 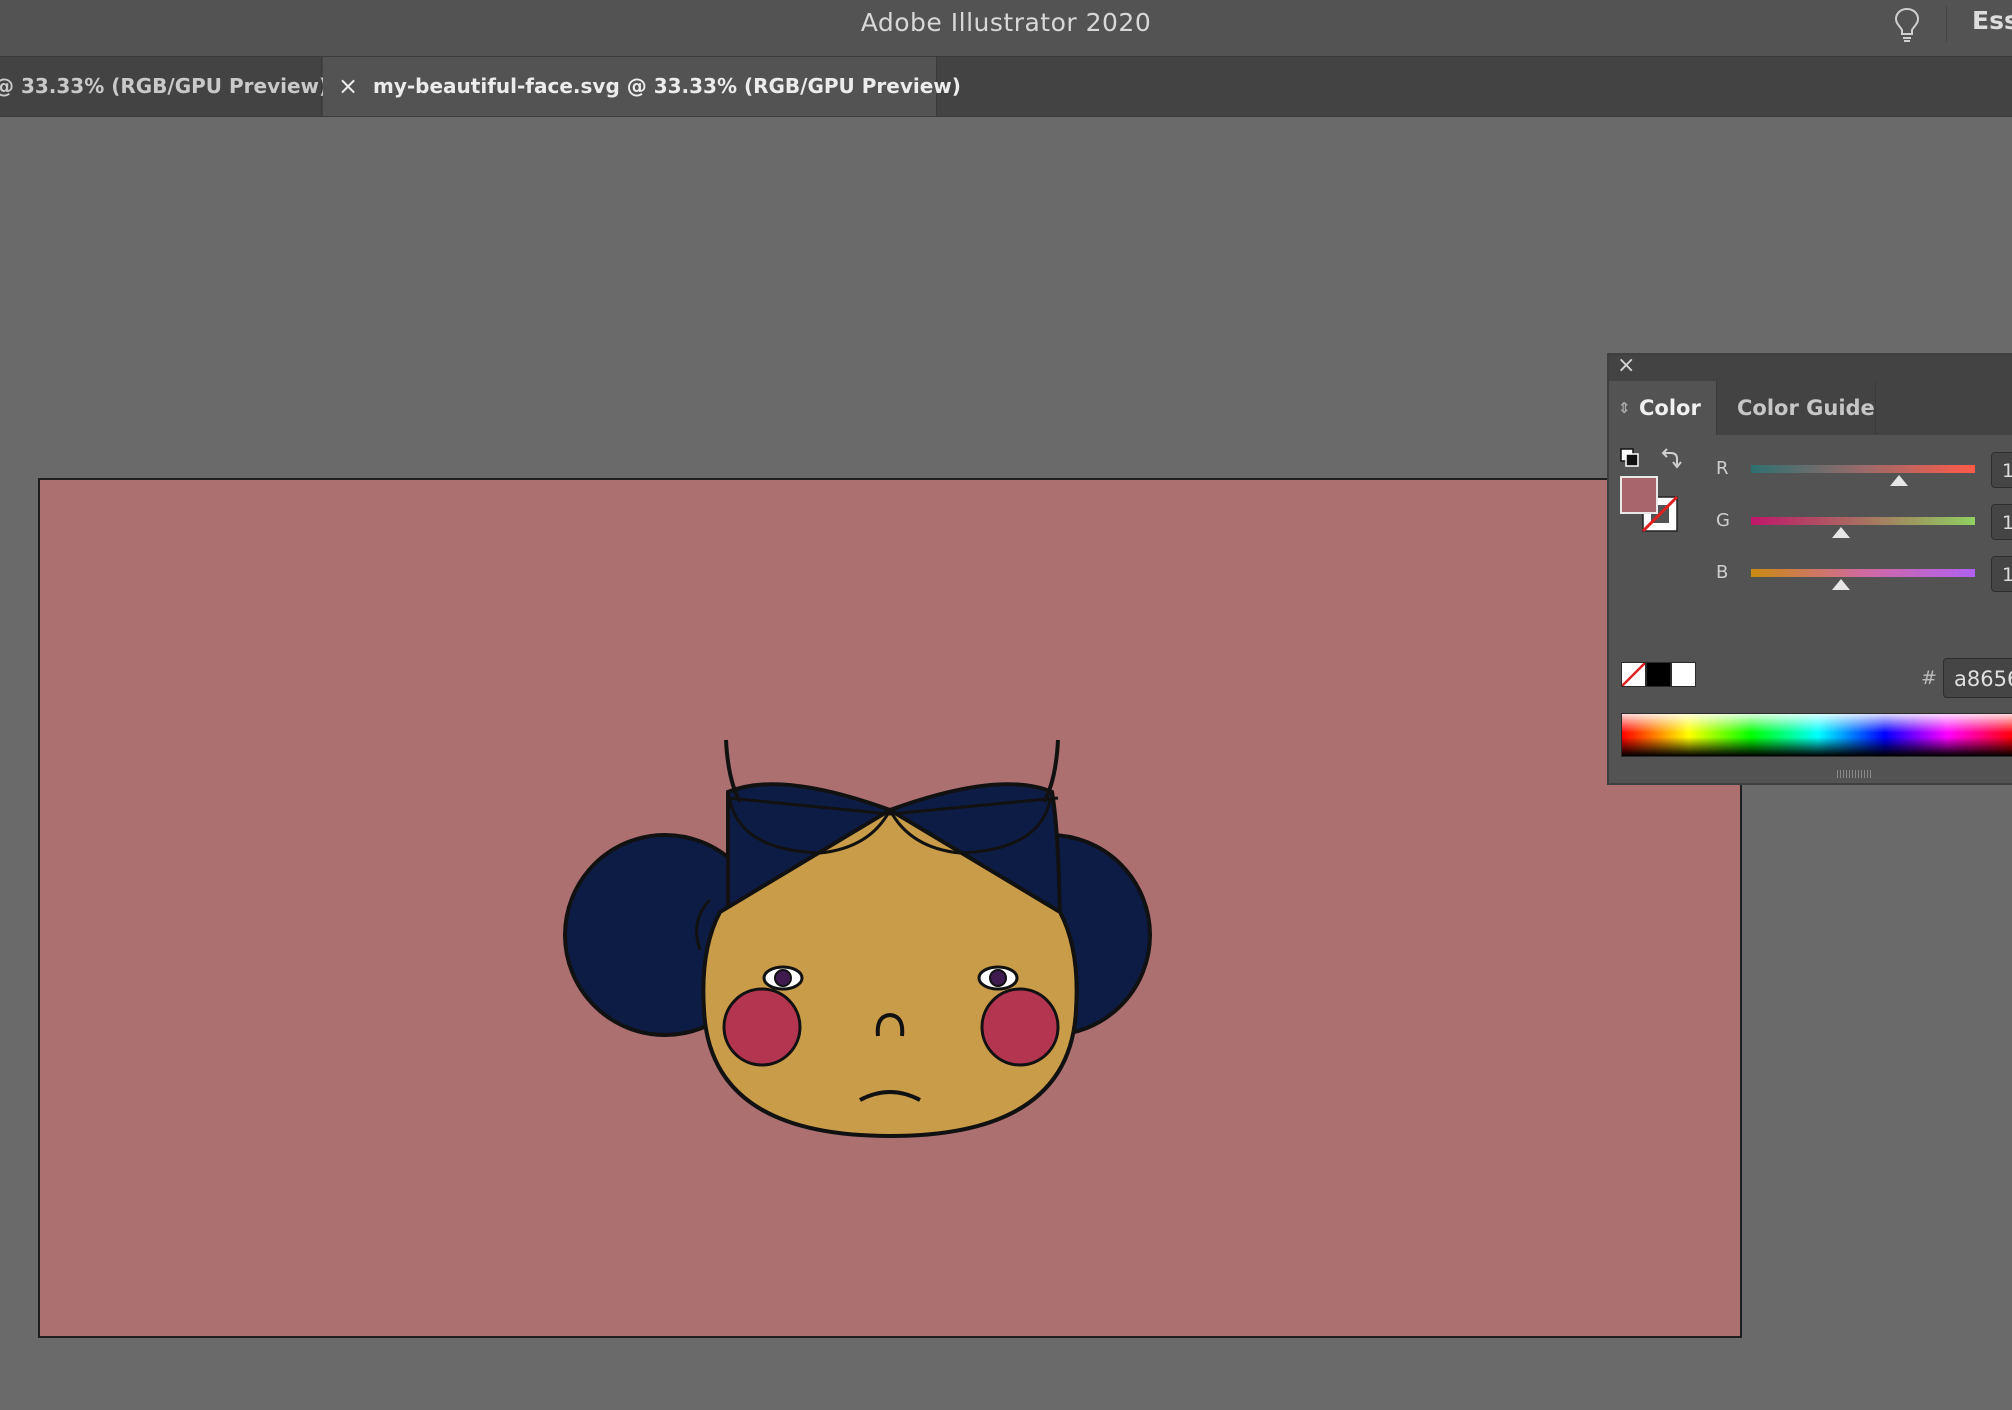 I want to click on slider-thumb-b, so click(x=1840, y=584).